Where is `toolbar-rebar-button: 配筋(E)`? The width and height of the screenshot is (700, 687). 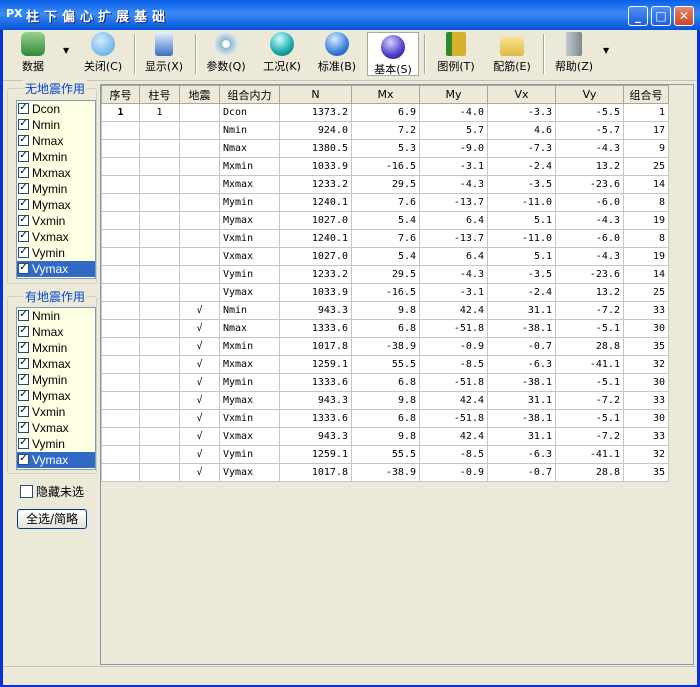 toolbar-rebar-button: 配筋(E) is located at coordinates (512, 54).